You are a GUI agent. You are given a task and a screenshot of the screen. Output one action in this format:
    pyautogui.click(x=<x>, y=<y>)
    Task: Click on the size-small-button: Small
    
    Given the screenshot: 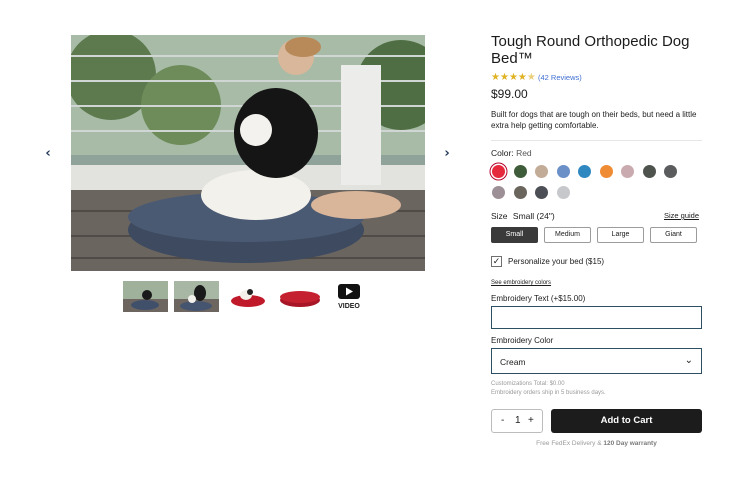 What is the action you would take?
    pyautogui.click(x=514, y=235)
    